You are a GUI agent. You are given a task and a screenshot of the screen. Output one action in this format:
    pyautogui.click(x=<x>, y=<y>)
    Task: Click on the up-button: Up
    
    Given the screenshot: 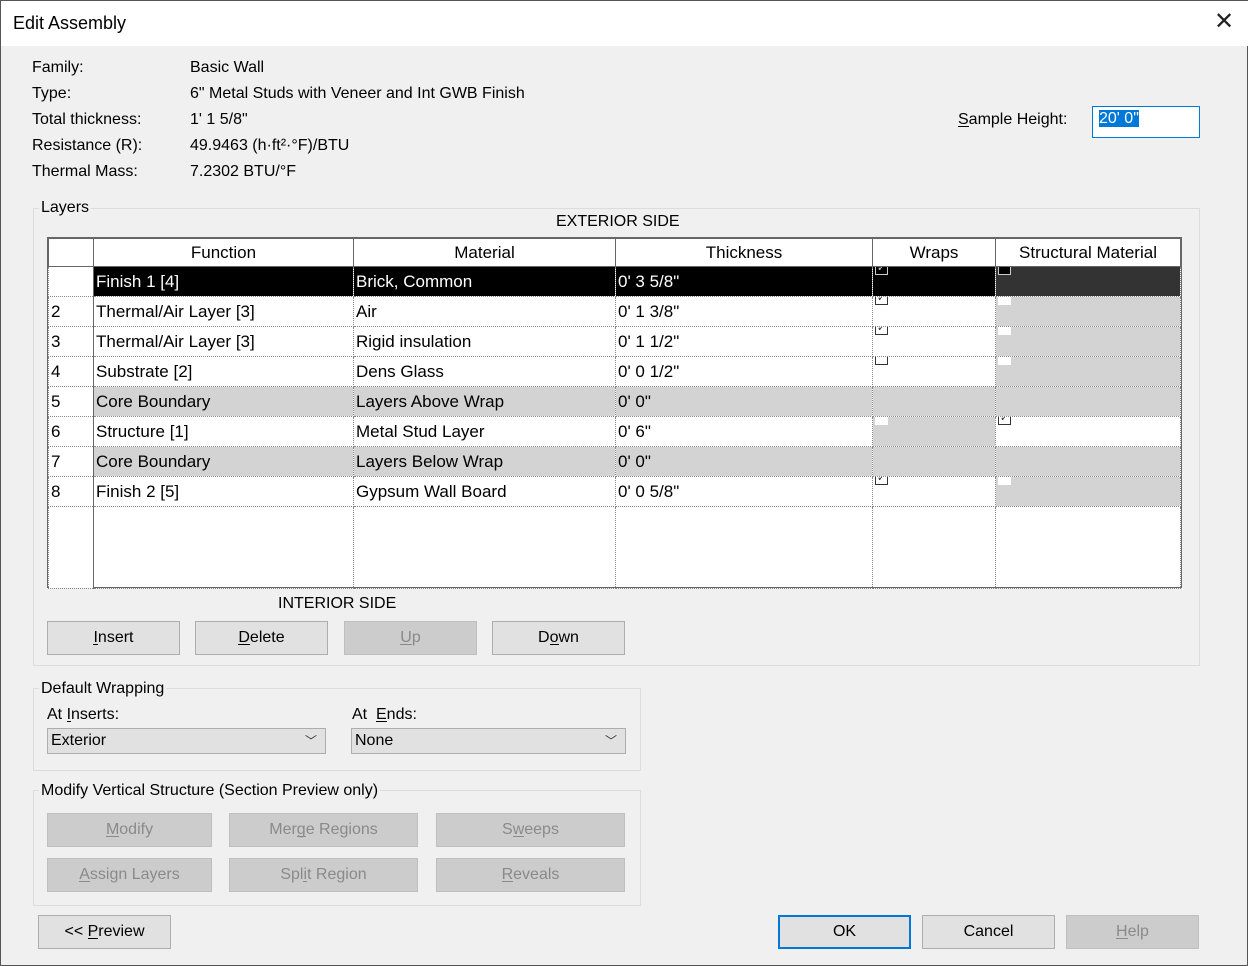 What is the action you would take?
    pyautogui.click(x=410, y=638)
    